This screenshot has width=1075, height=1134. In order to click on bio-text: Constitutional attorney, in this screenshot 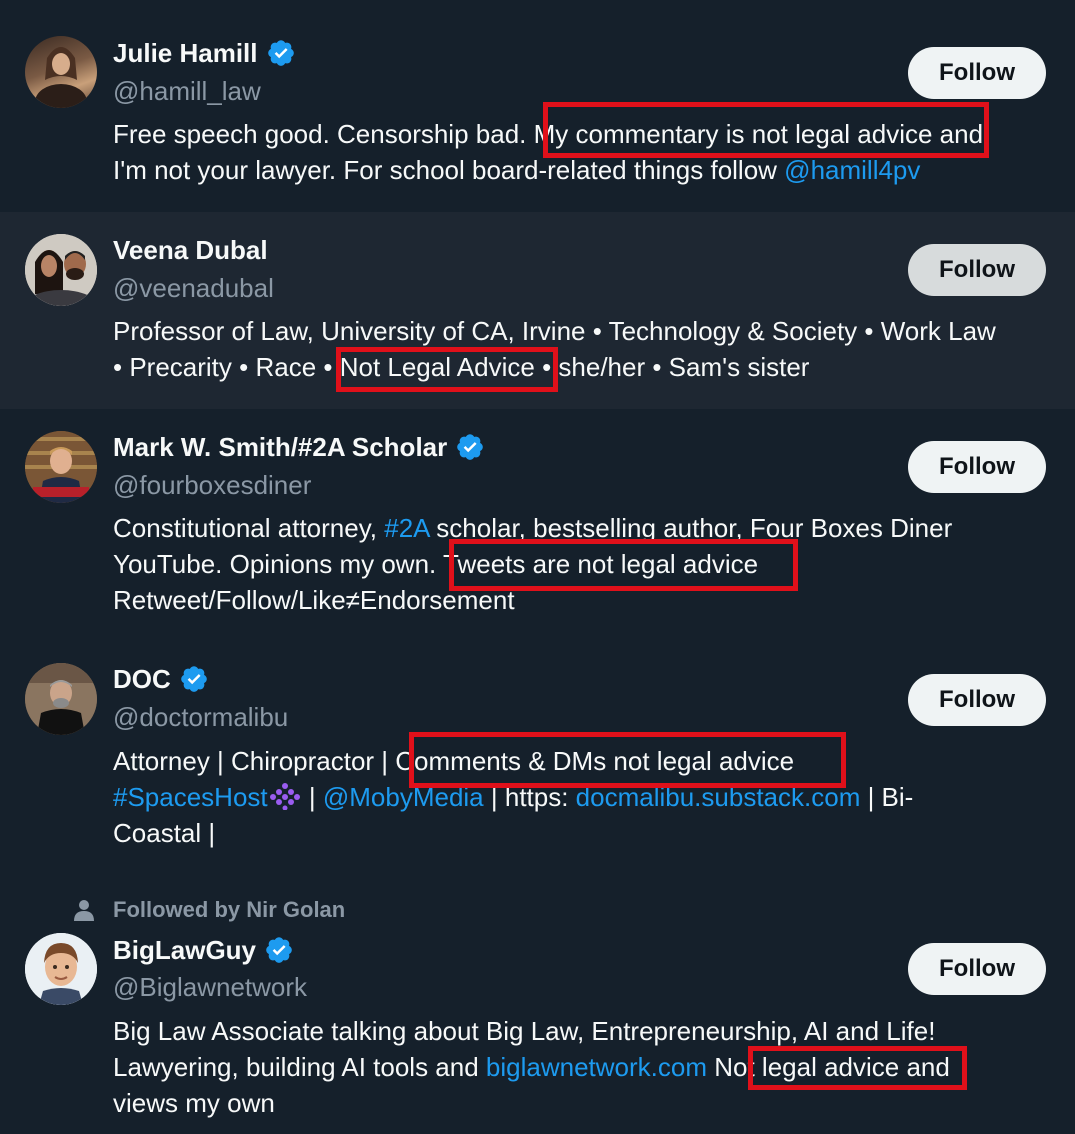, I will do `click(249, 528)`.